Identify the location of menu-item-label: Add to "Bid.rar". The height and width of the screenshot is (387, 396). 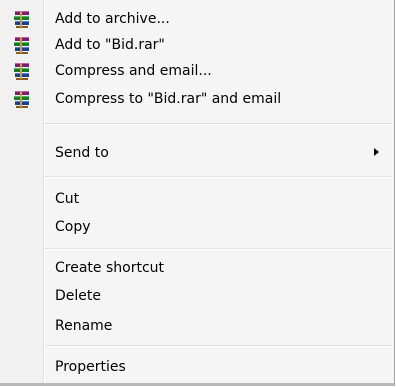
(110, 45).